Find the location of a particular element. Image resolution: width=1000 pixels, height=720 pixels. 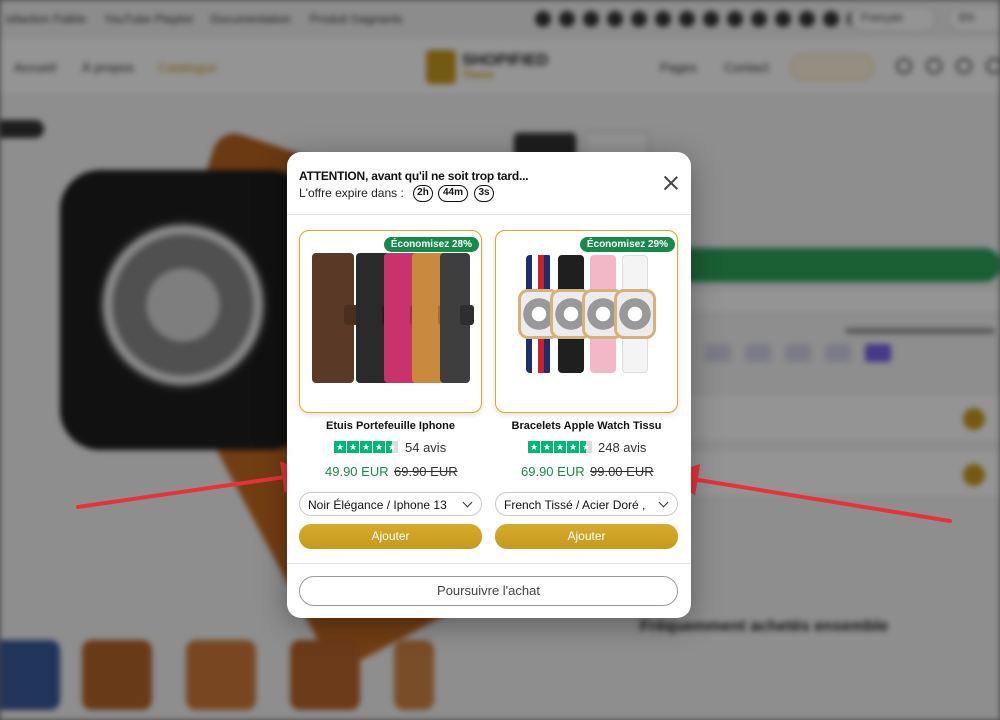

arrow-left is located at coordinates (195, 485).